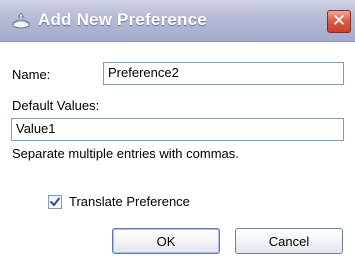  I want to click on translate-preference-checkbox, so click(55, 202).